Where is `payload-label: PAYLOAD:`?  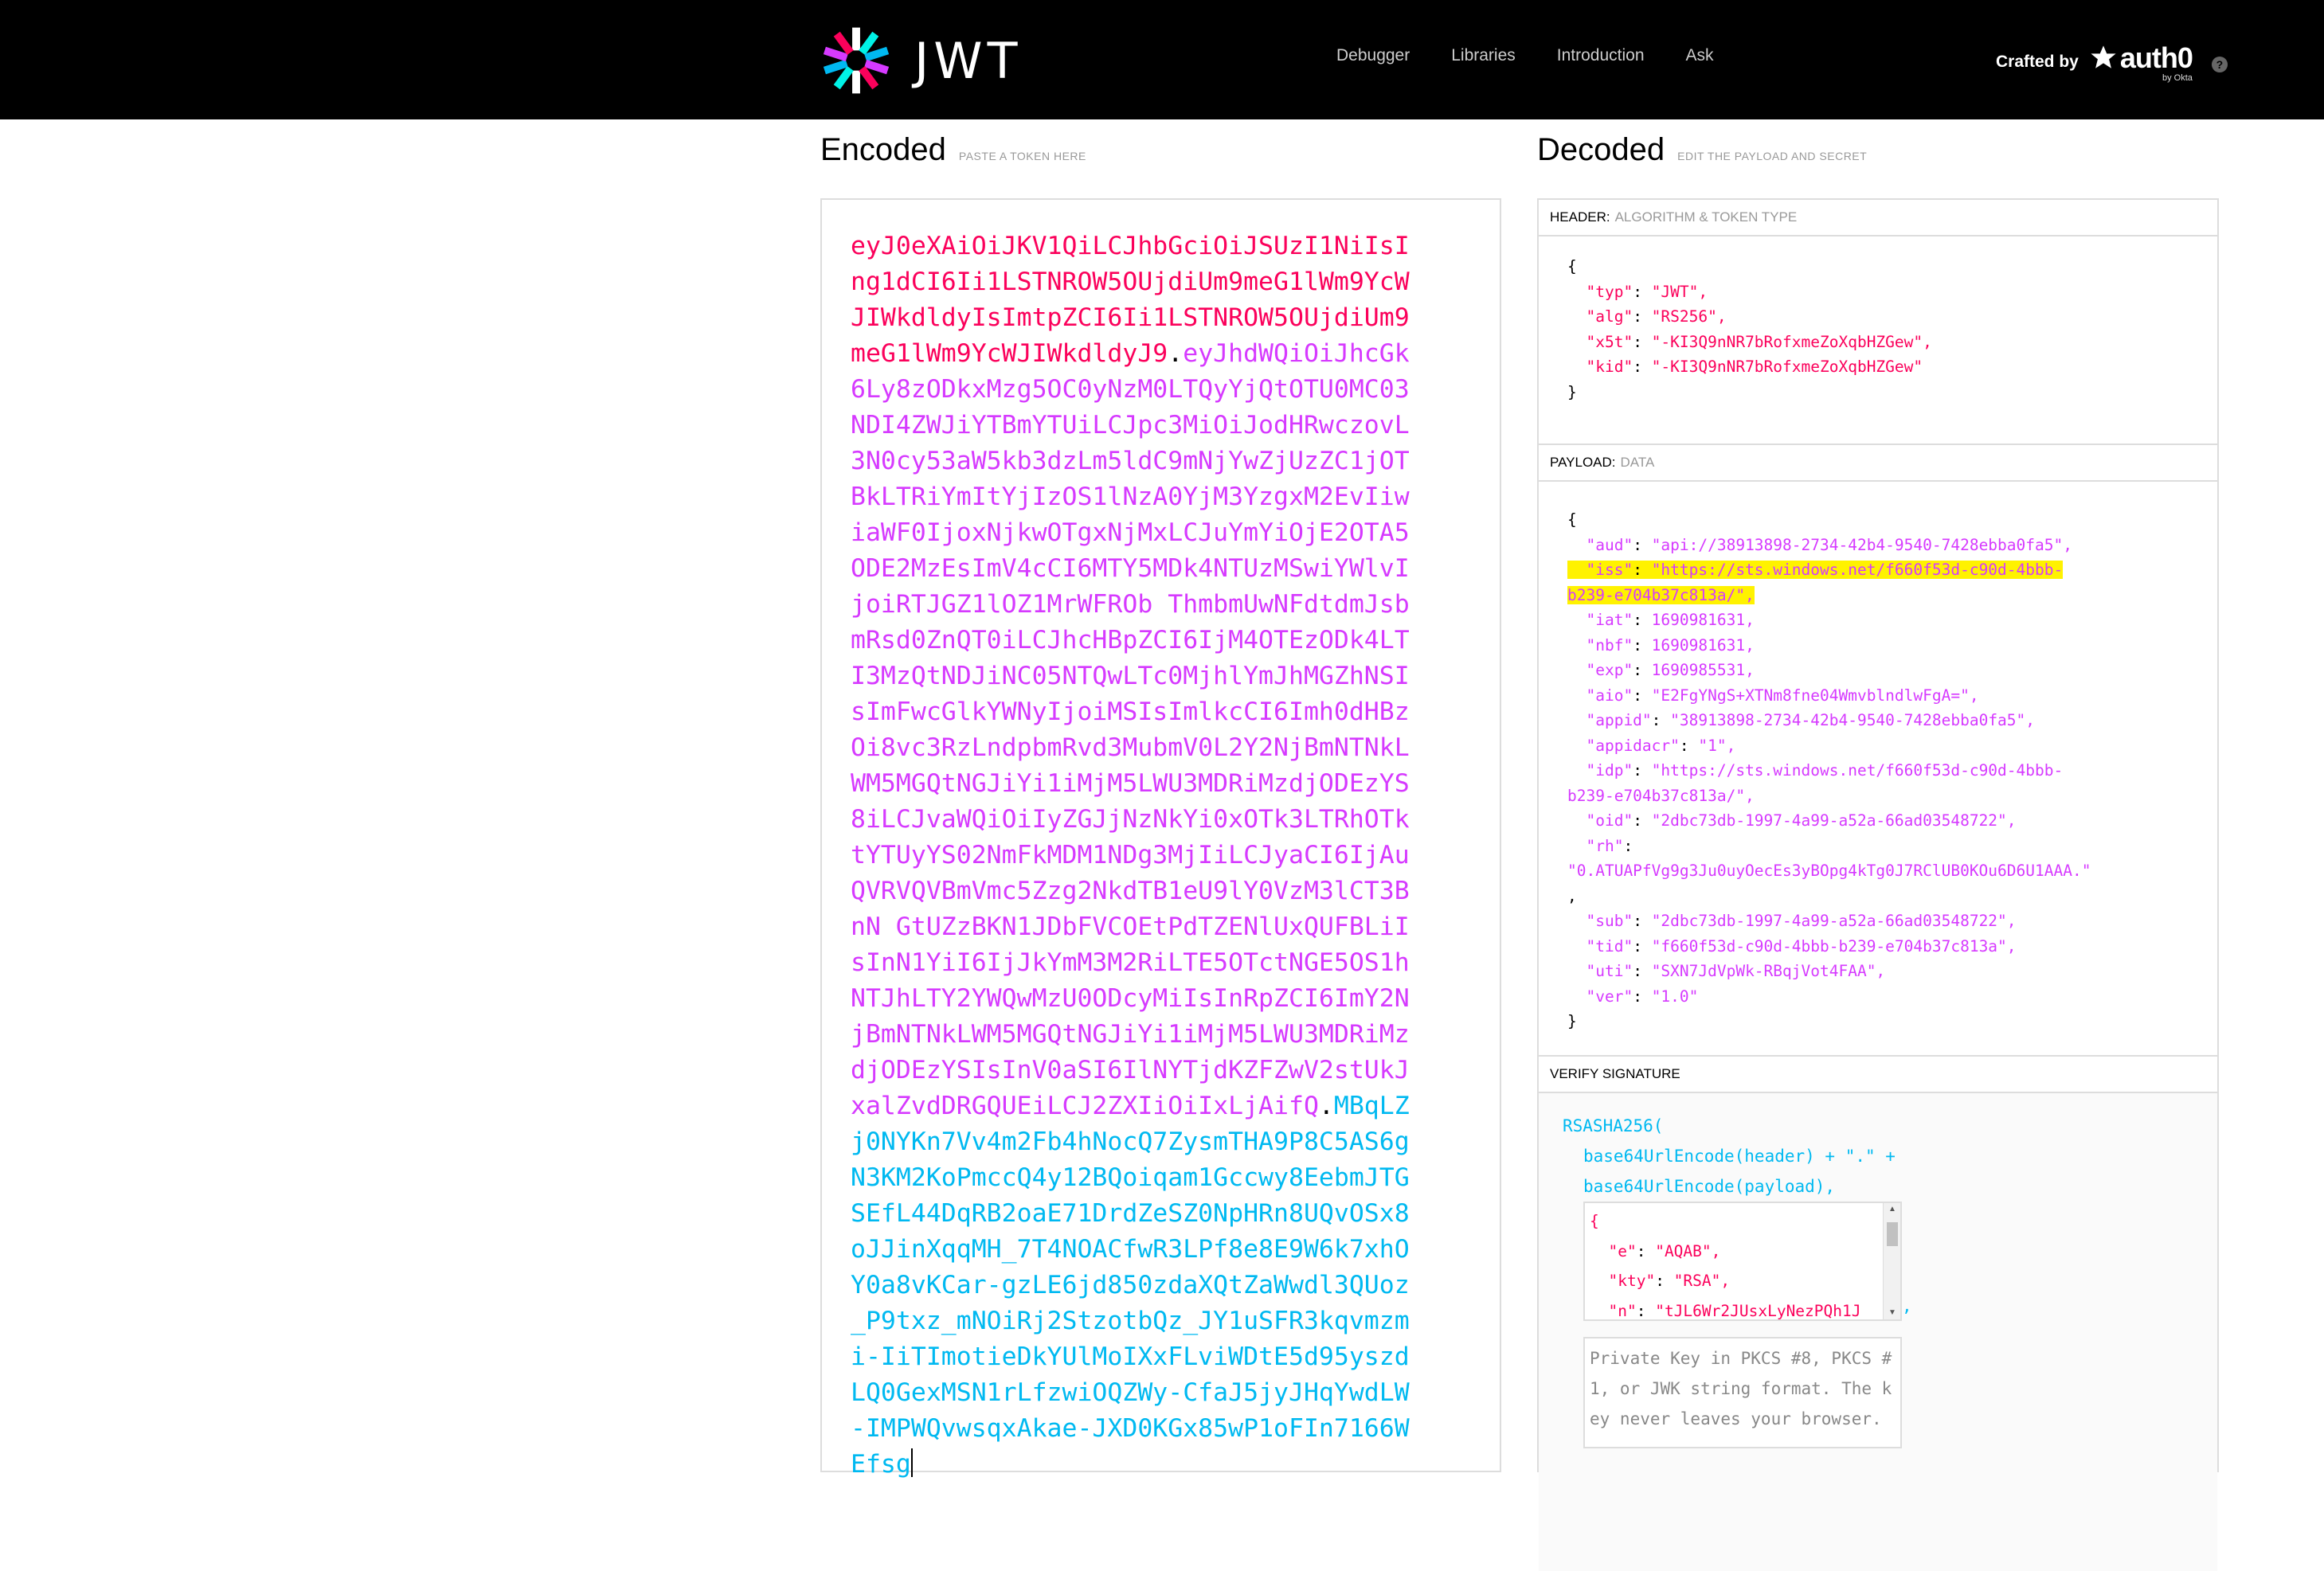 payload-label: PAYLOAD: is located at coordinates (1583, 462).